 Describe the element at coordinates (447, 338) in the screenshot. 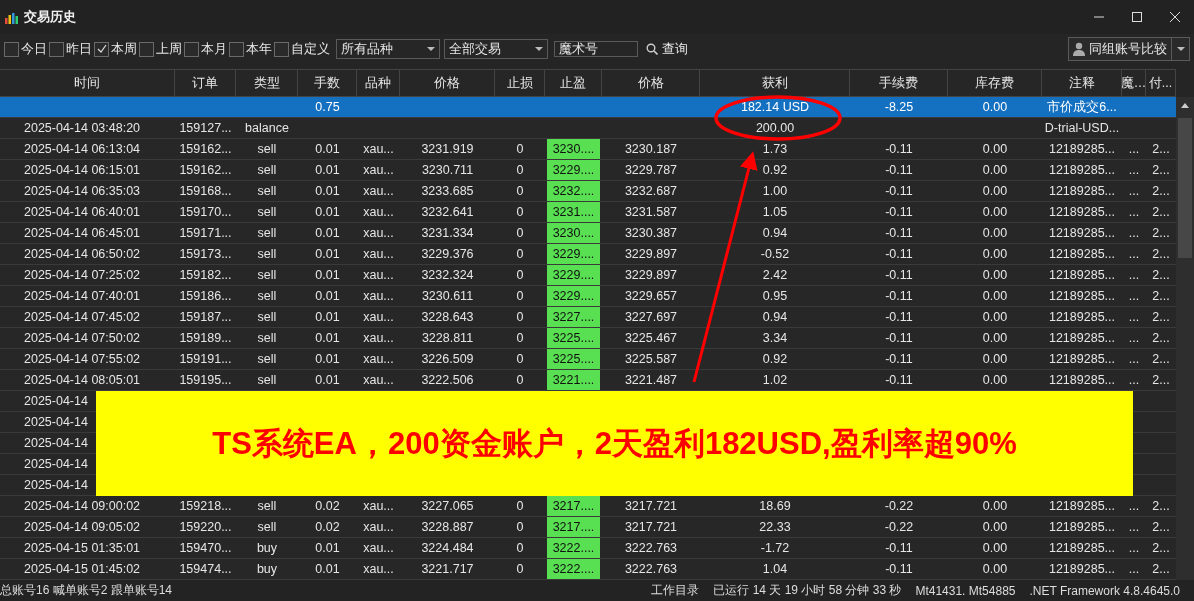

I see `table-cell-text: 3228.811` at that location.